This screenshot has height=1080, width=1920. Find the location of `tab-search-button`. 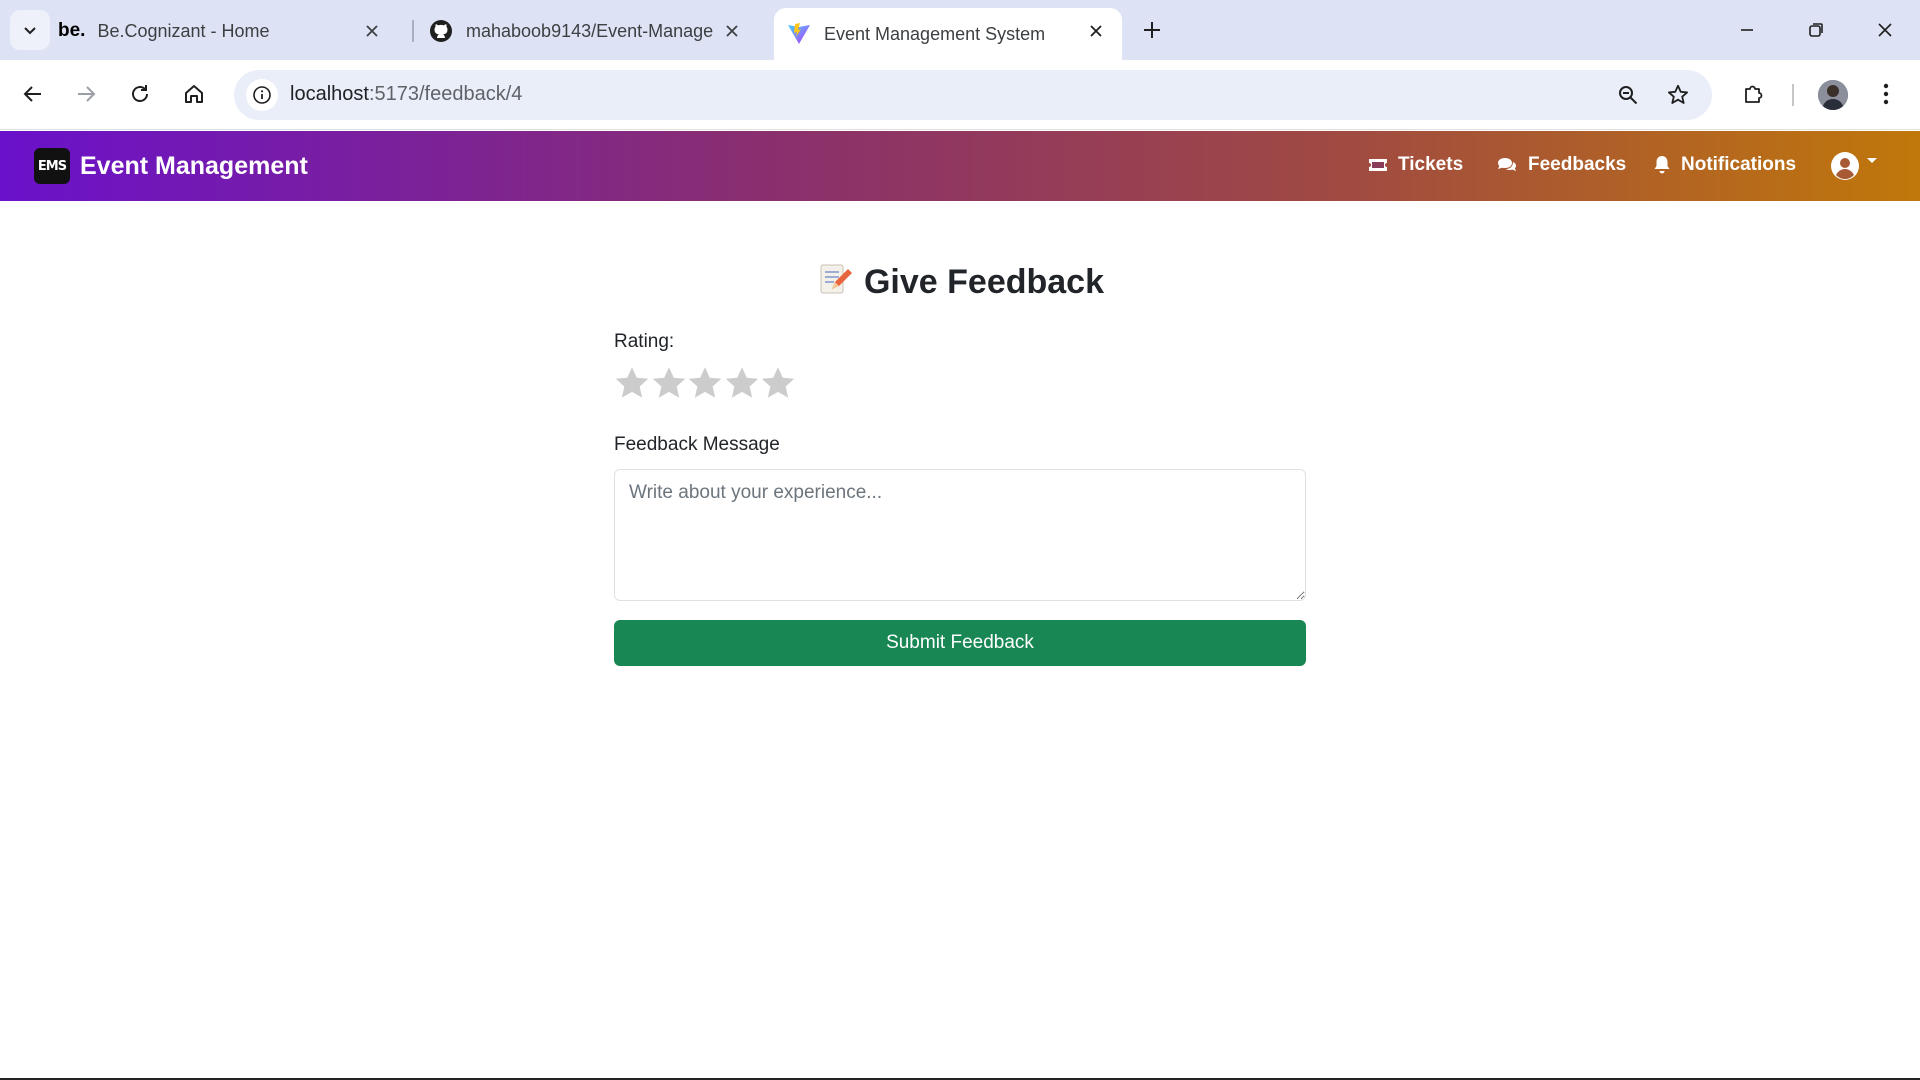

tab-search-button is located at coordinates (30, 30).